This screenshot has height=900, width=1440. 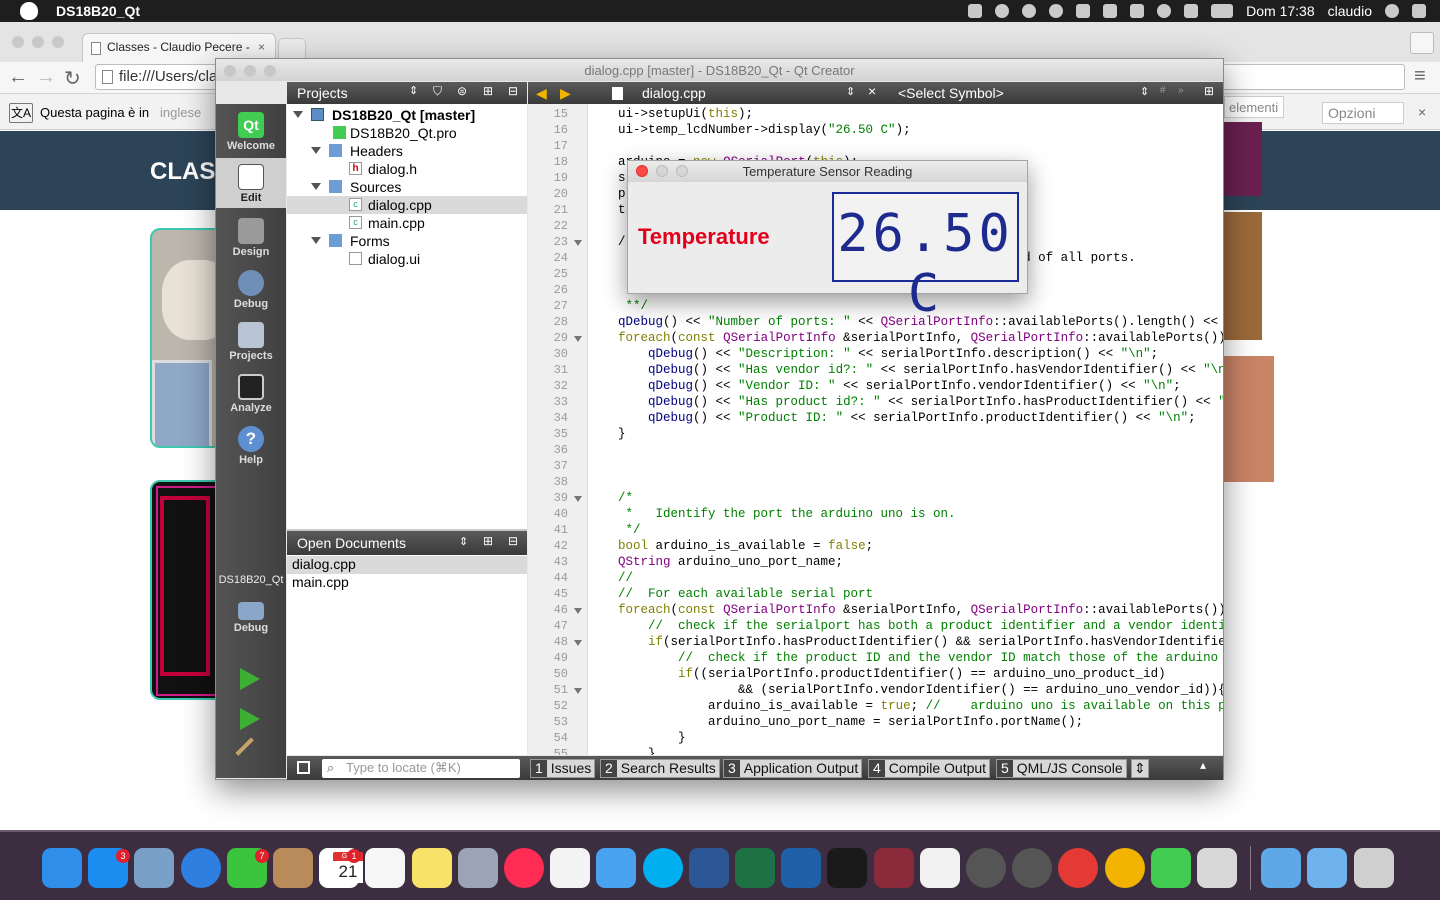 What do you see at coordinates (200, 868) in the screenshot?
I see `safari-icon` at bounding box center [200, 868].